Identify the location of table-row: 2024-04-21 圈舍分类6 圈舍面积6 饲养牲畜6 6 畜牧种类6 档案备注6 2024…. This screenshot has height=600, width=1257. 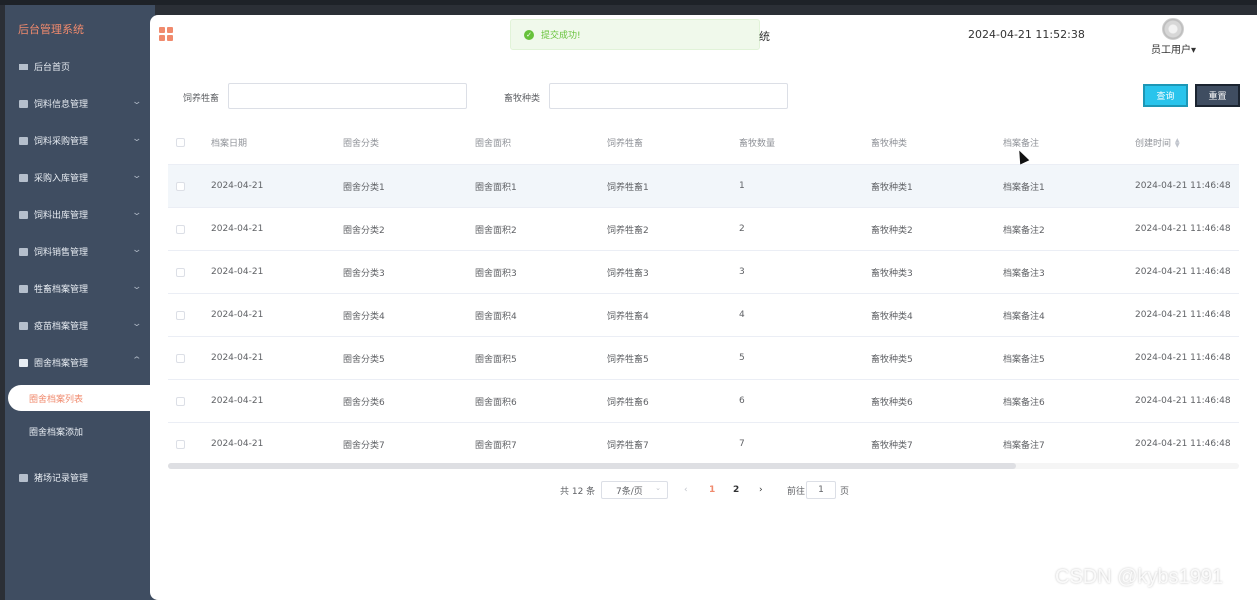
(703, 401).